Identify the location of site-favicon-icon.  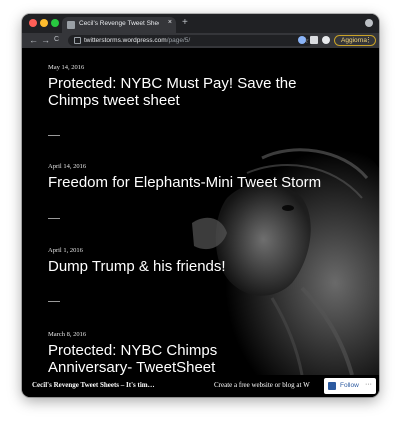
(71, 25).